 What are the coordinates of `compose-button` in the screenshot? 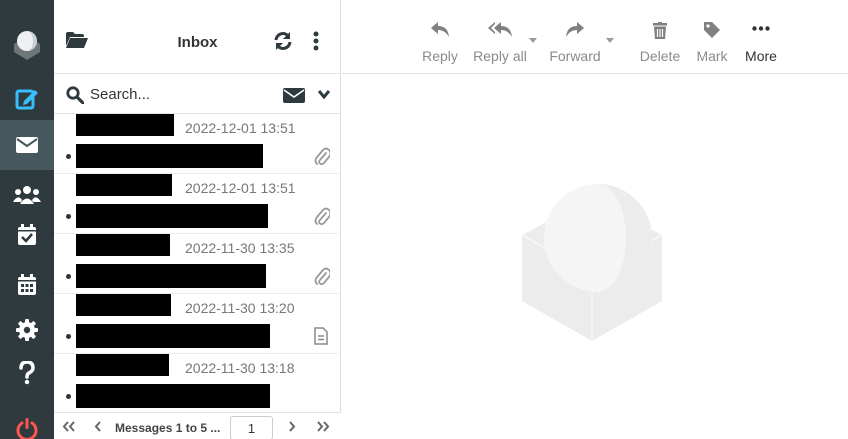 It's located at (27, 98).